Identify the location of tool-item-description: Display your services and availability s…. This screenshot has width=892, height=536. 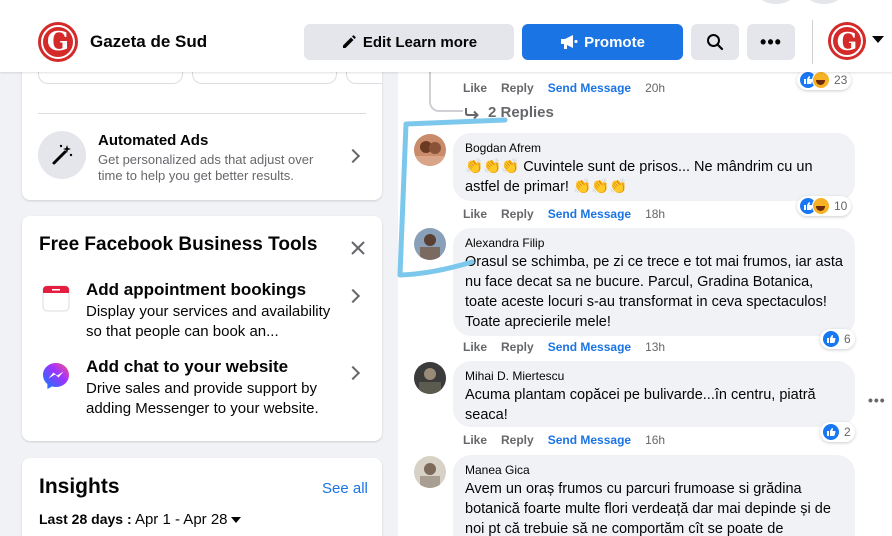
(208, 321).